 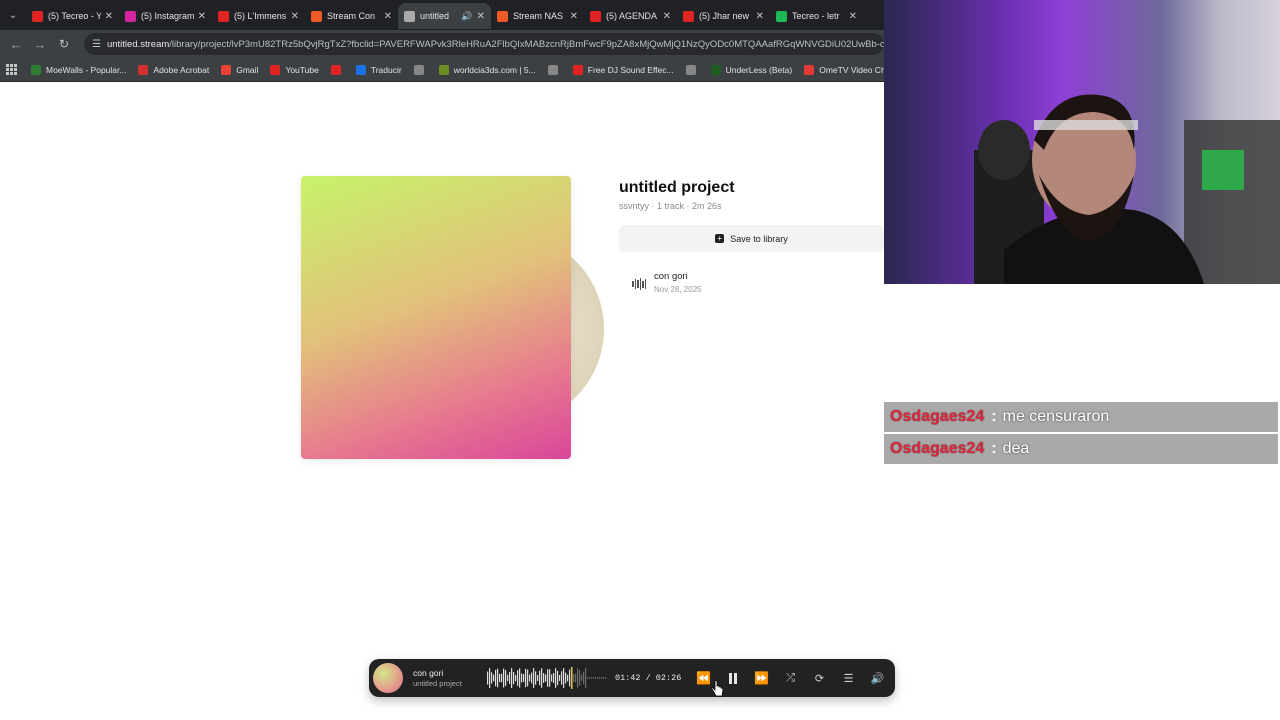 What do you see at coordinates (72, 16) in the screenshot?
I see `browser-tab: (5) Tecreo - Y ✕` at bounding box center [72, 16].